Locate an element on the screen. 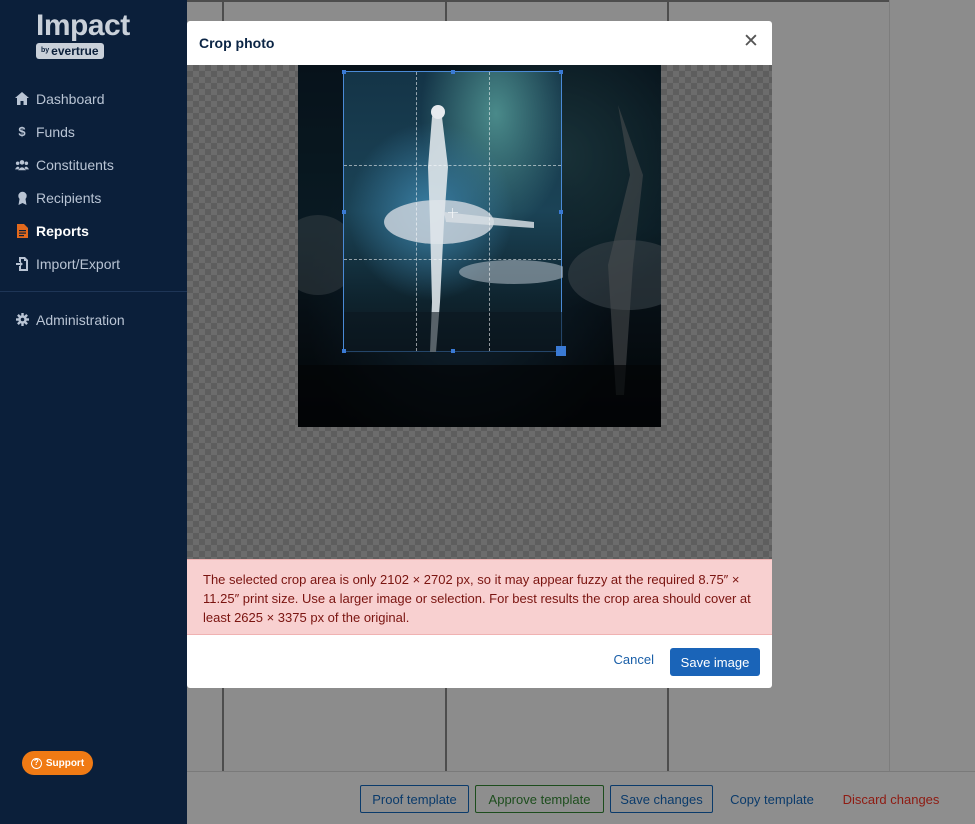 The width and height of the screenshot is (975, 824). crop-center-crosshair is located at coordinates (453, 213).